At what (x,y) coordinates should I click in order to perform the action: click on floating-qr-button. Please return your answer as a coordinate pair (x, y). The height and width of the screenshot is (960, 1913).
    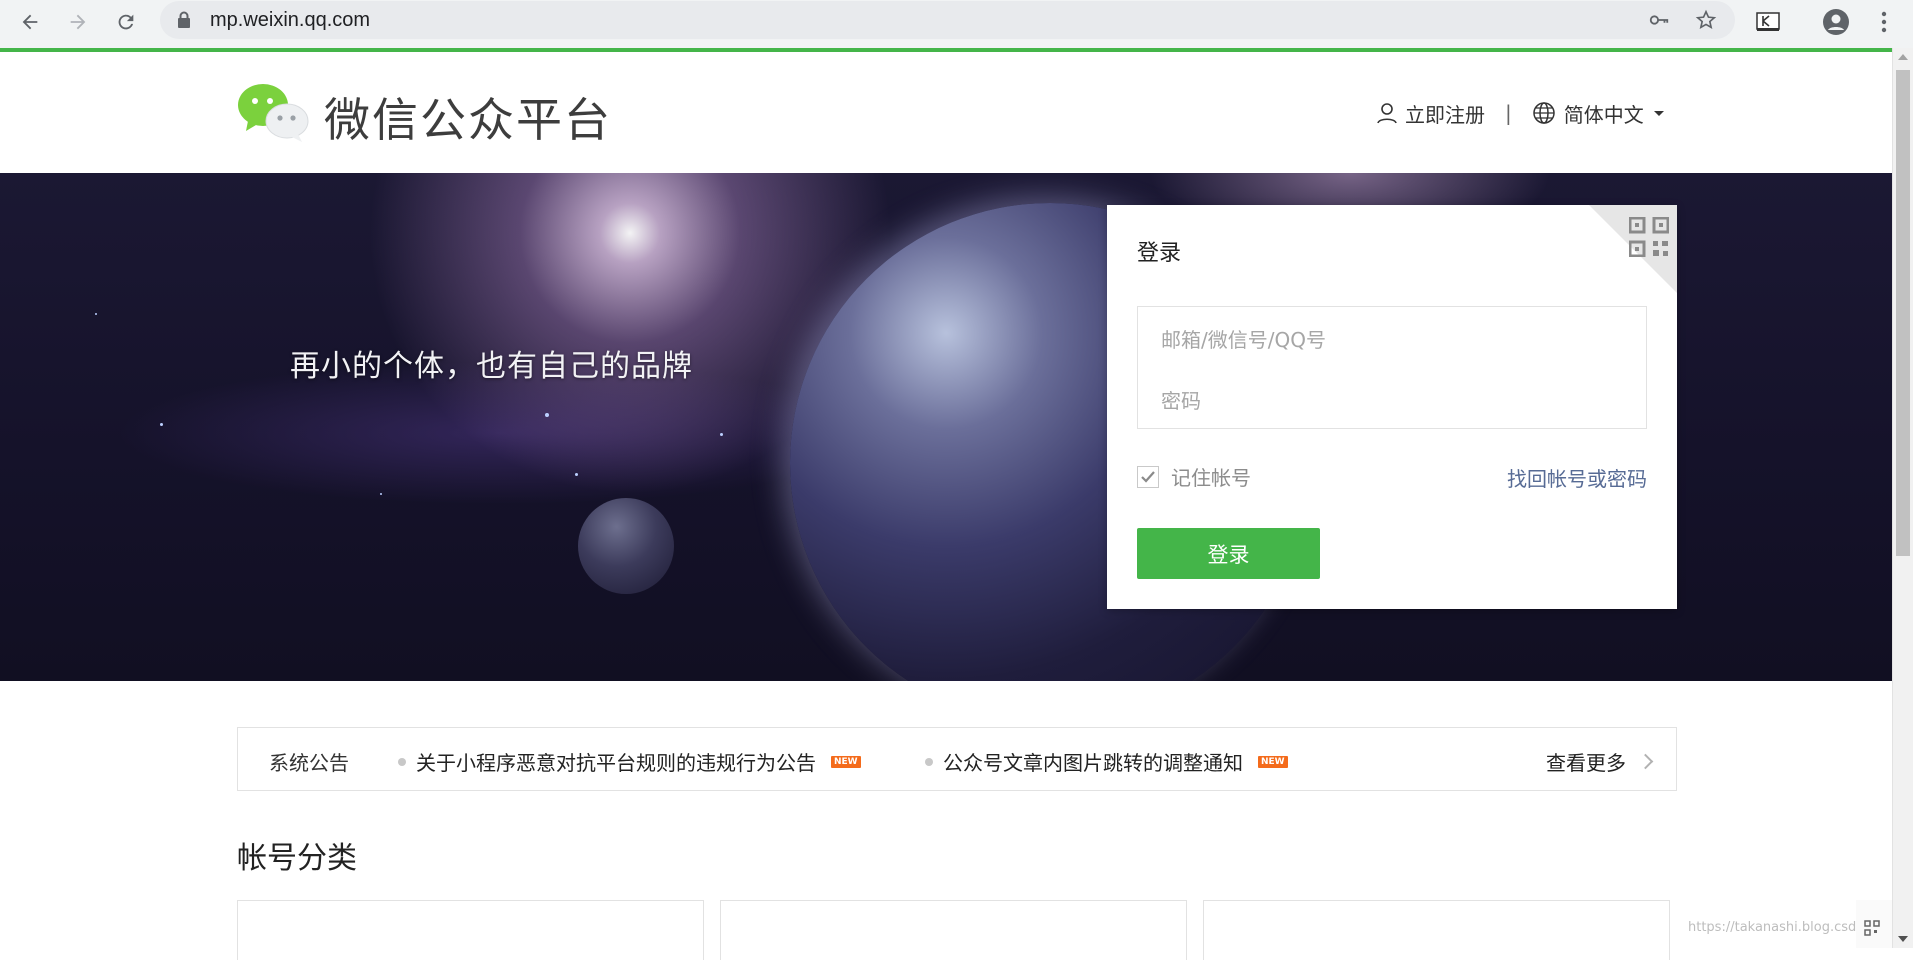
    Looking at the image, I should click on (1874, 924).